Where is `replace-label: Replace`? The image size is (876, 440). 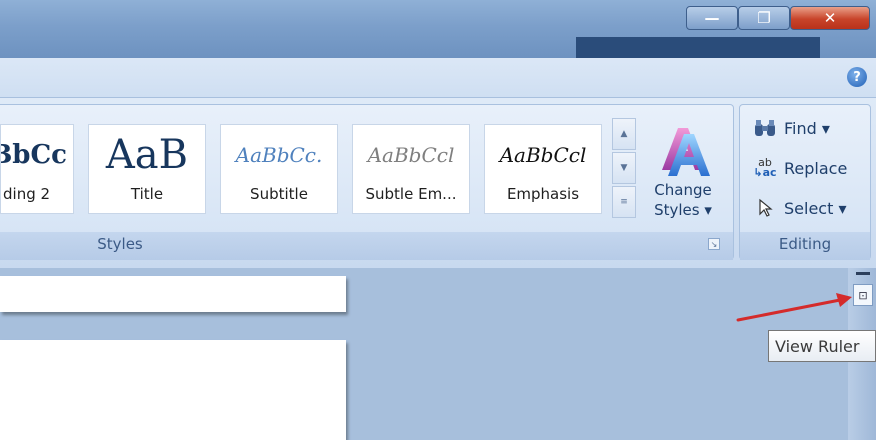 replace-label: Replace is located at coordinates (816, 168).